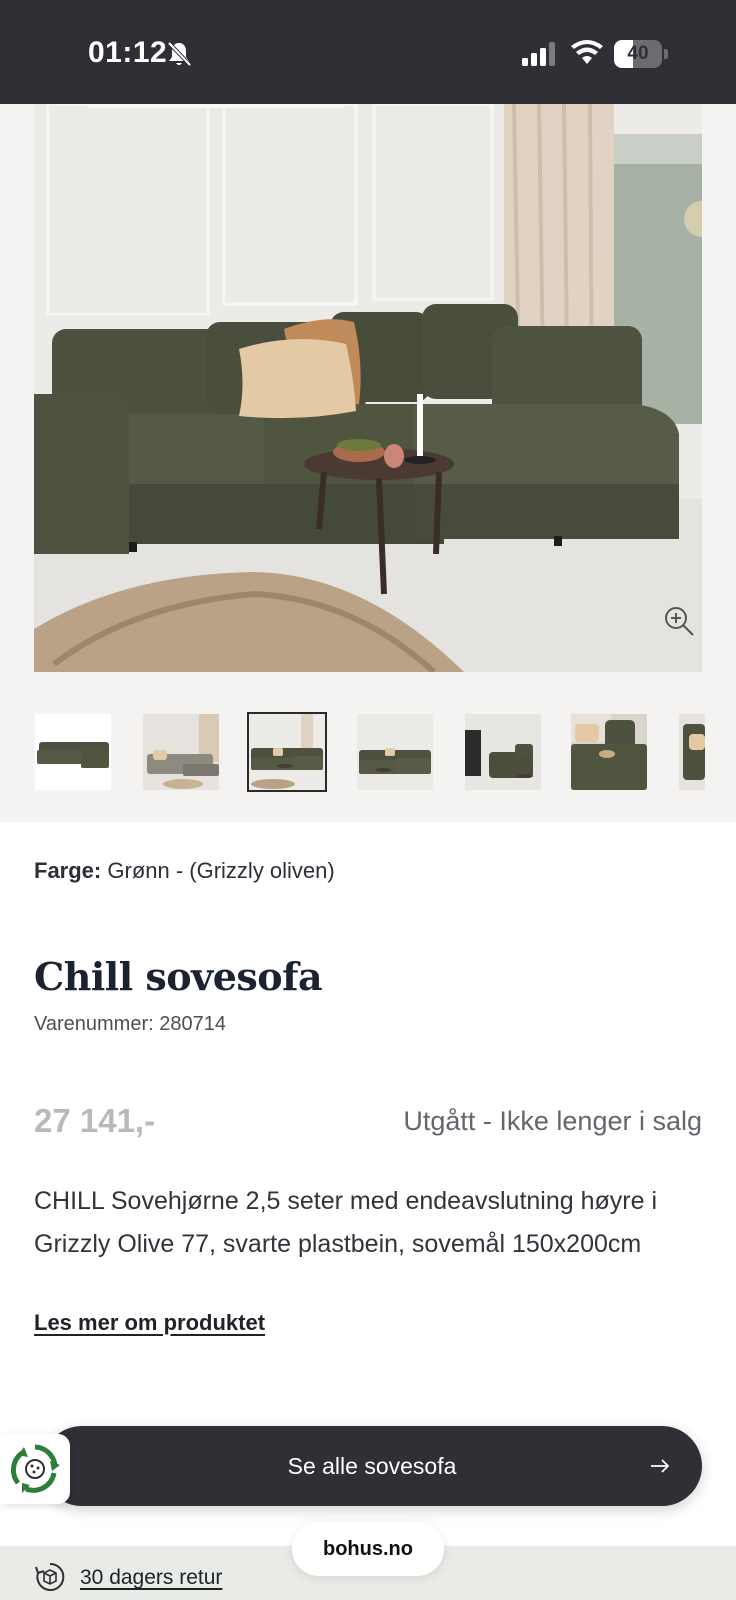  I want to click on sustainability-badge, so click(35, 1469).